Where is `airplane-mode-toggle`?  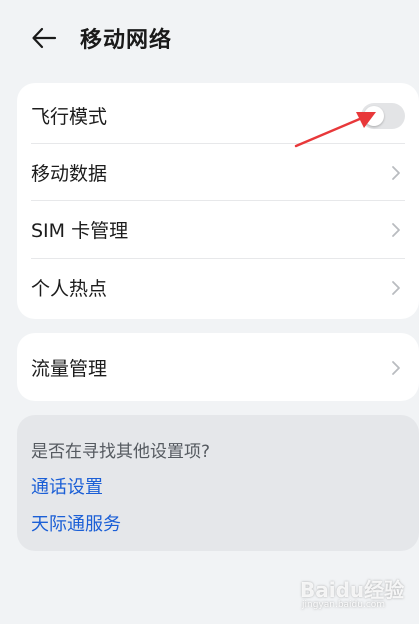
airplane-mode-toggle is located at coordinates (383, 115).